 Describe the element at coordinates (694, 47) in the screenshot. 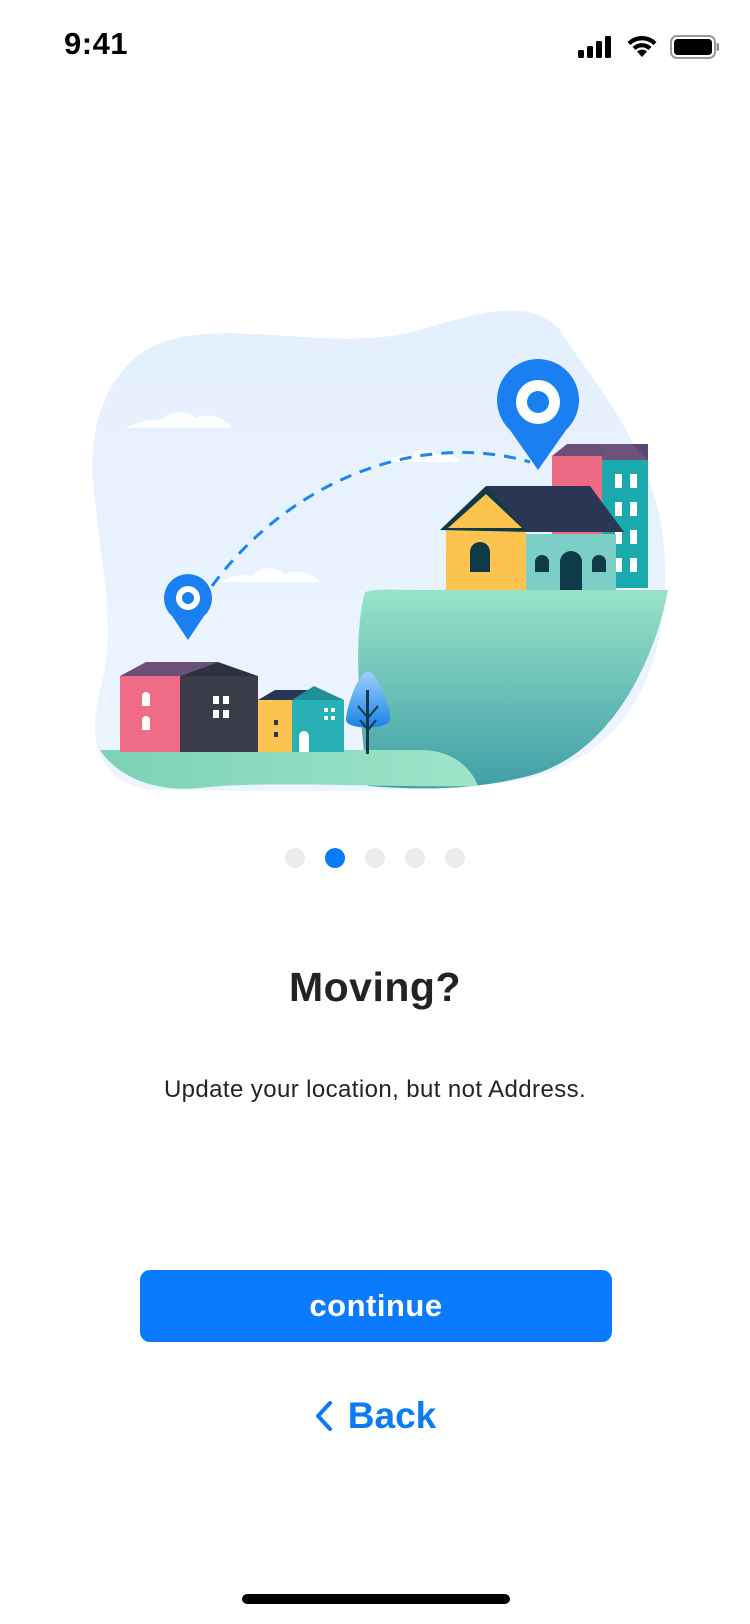

I see `battery-icon` at that location.